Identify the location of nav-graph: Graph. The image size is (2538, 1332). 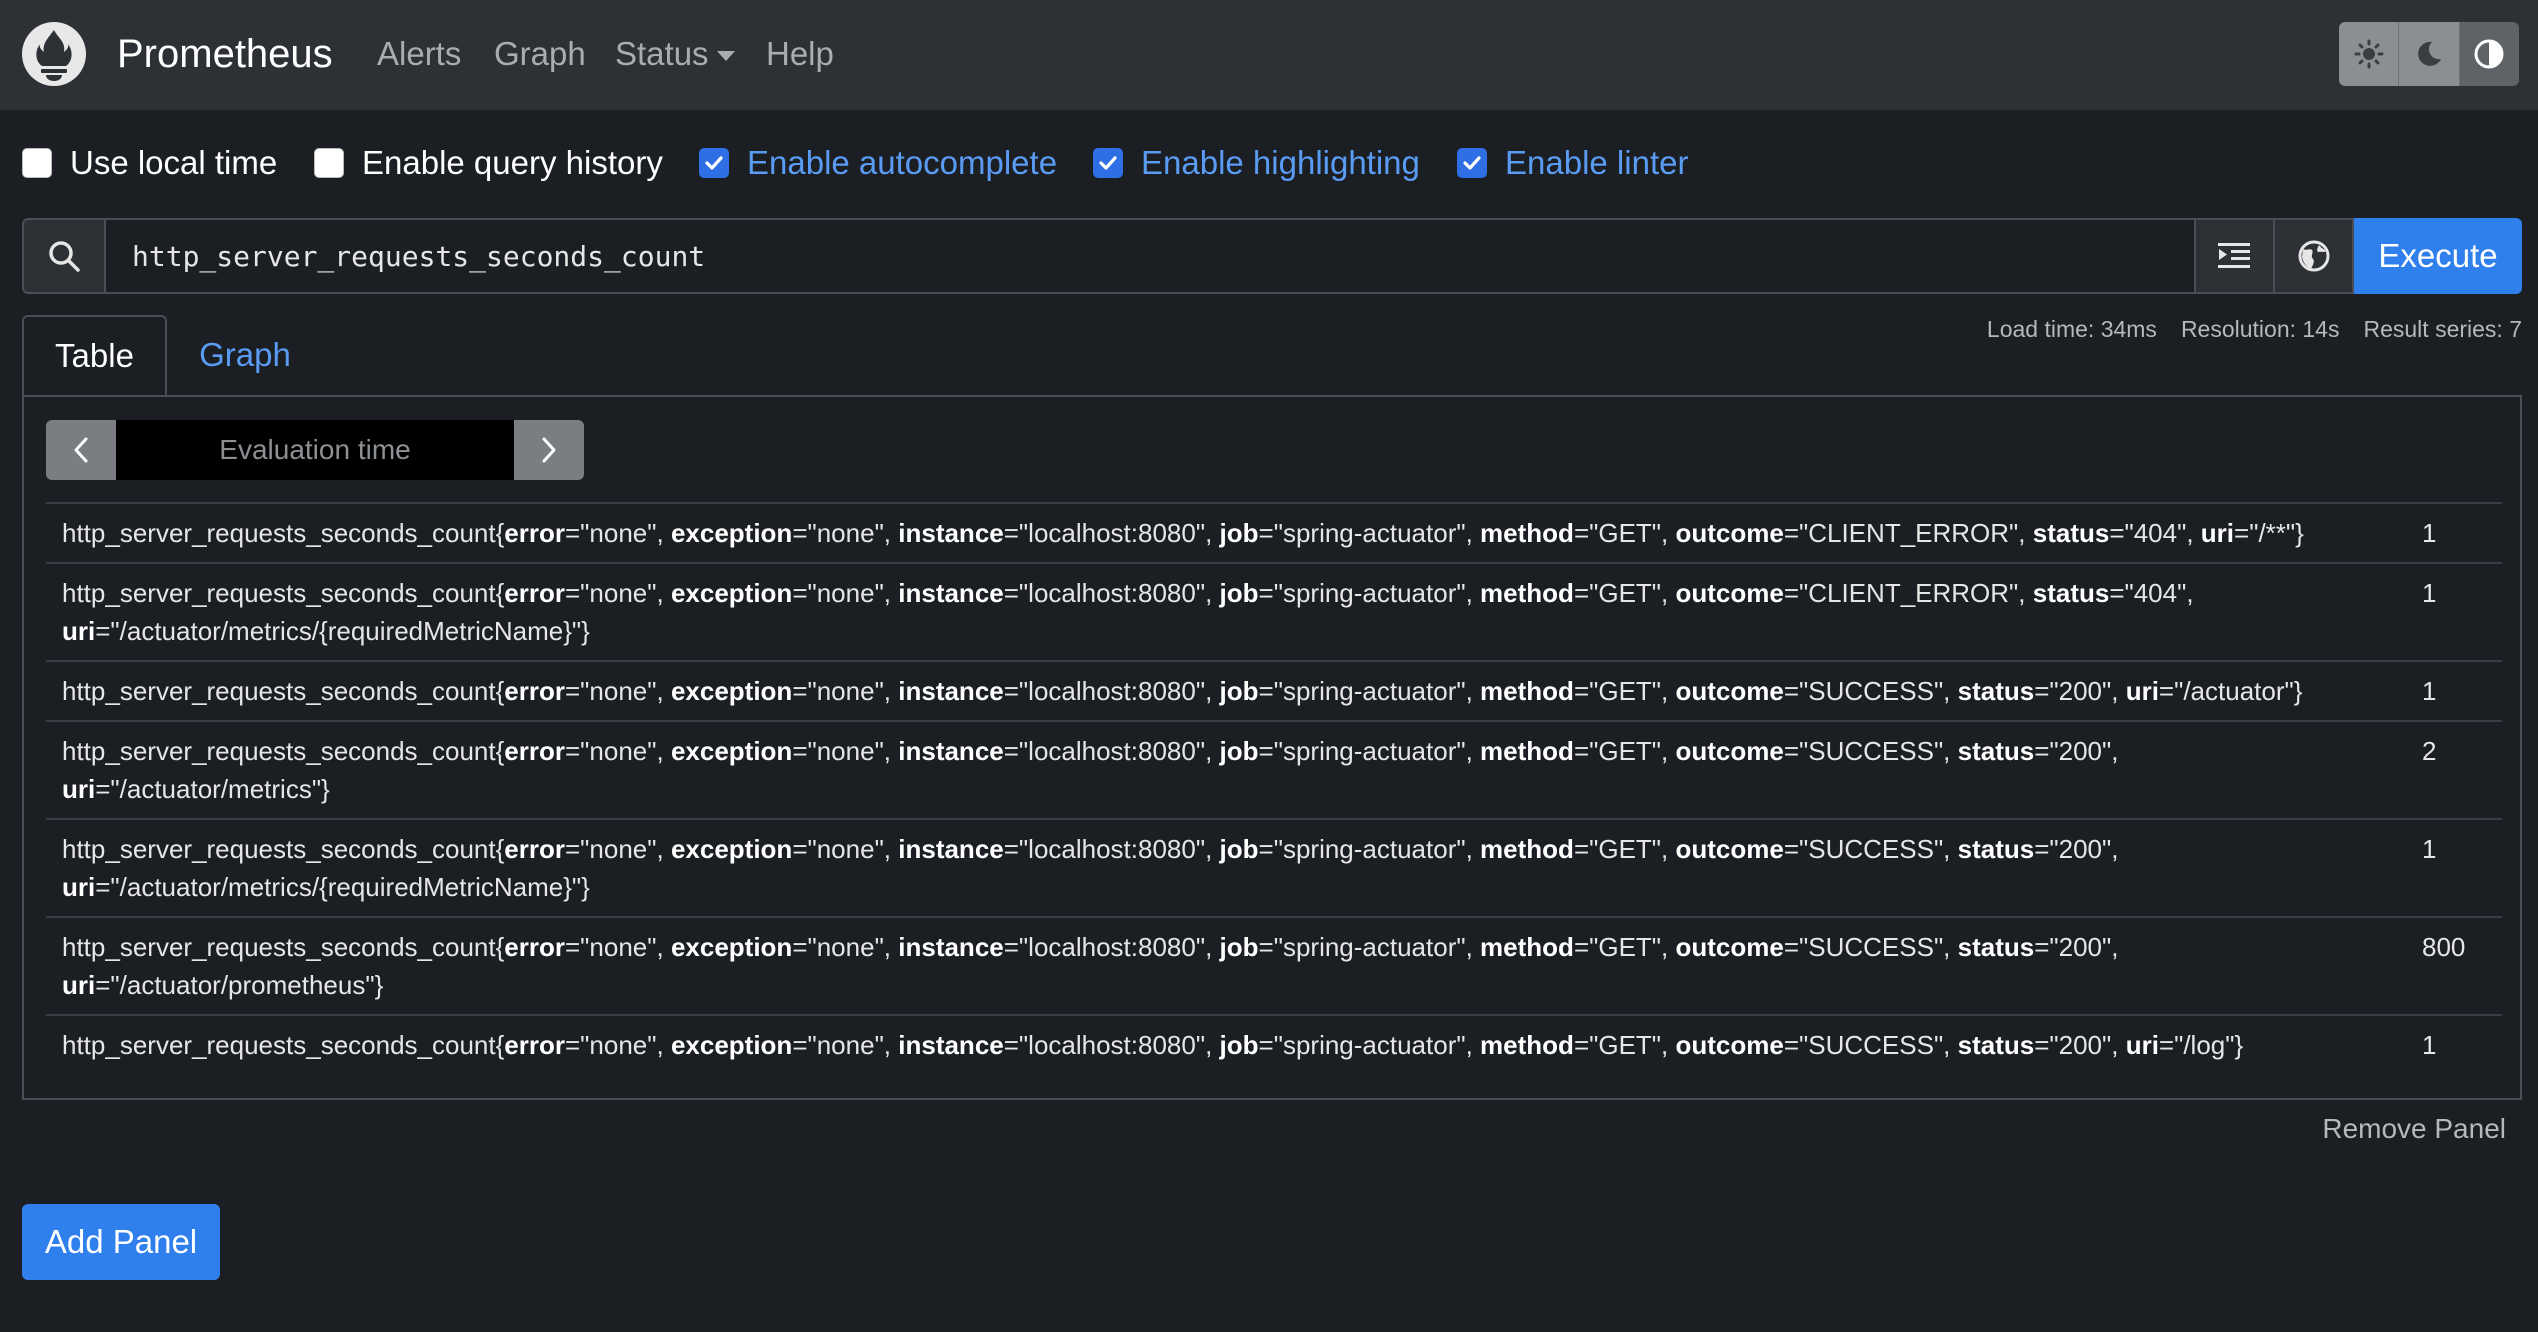
(540, 54).